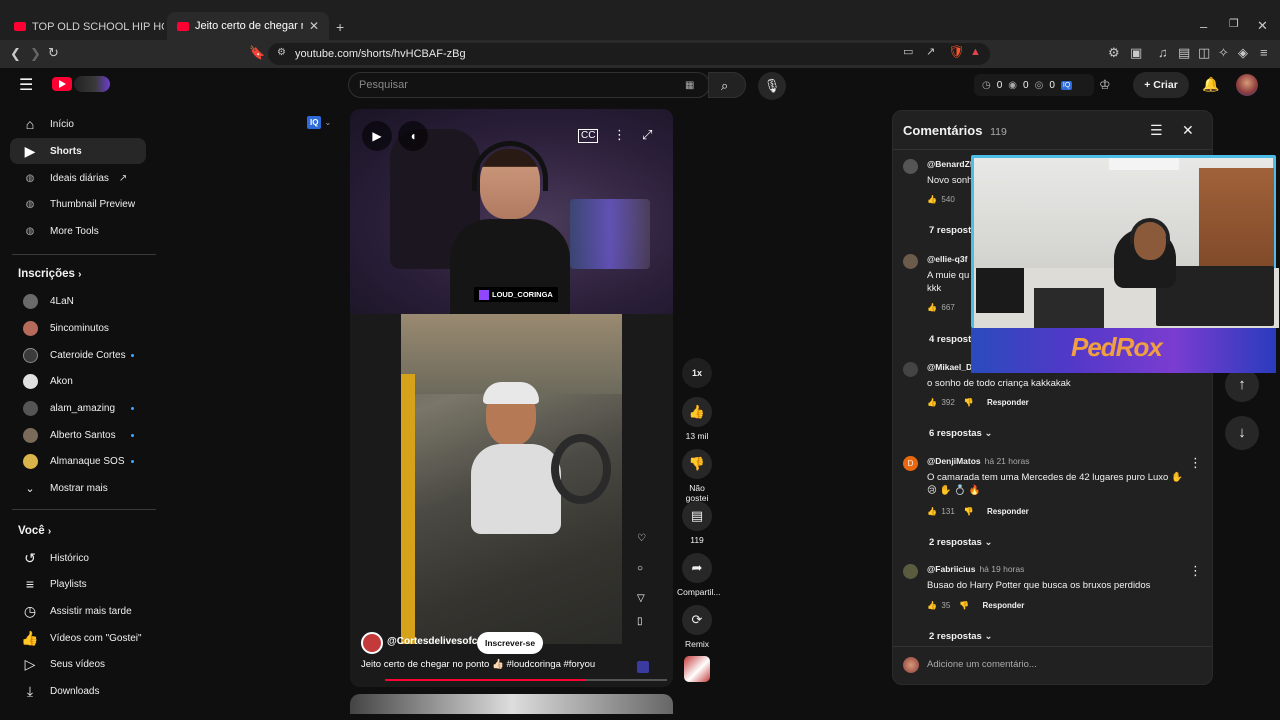 This screenshot has width=1280, height=720. I want to click on show-more-button: ⌄ Mostrar mais, so click(78, 488).